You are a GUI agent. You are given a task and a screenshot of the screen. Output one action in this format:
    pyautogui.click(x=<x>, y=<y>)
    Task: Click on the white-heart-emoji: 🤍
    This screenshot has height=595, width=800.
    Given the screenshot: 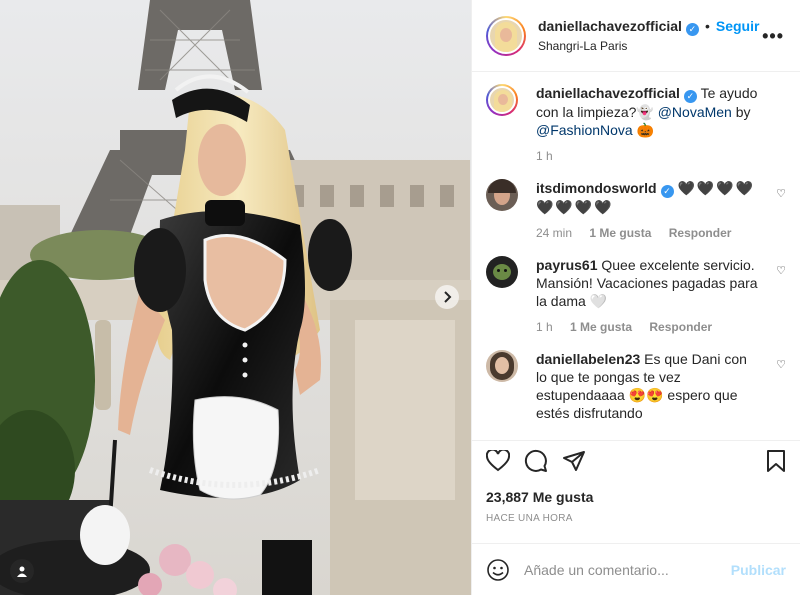 What is the action you would take?
    pyautogui.click(x=598, y=301)
    